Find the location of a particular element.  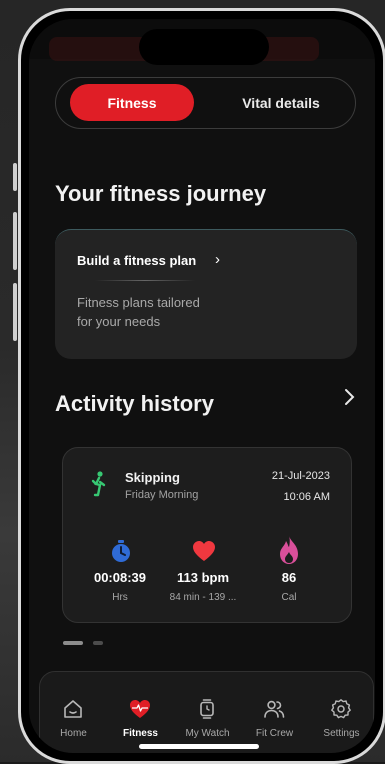

gear-icon is located at coordinates (341, 709).